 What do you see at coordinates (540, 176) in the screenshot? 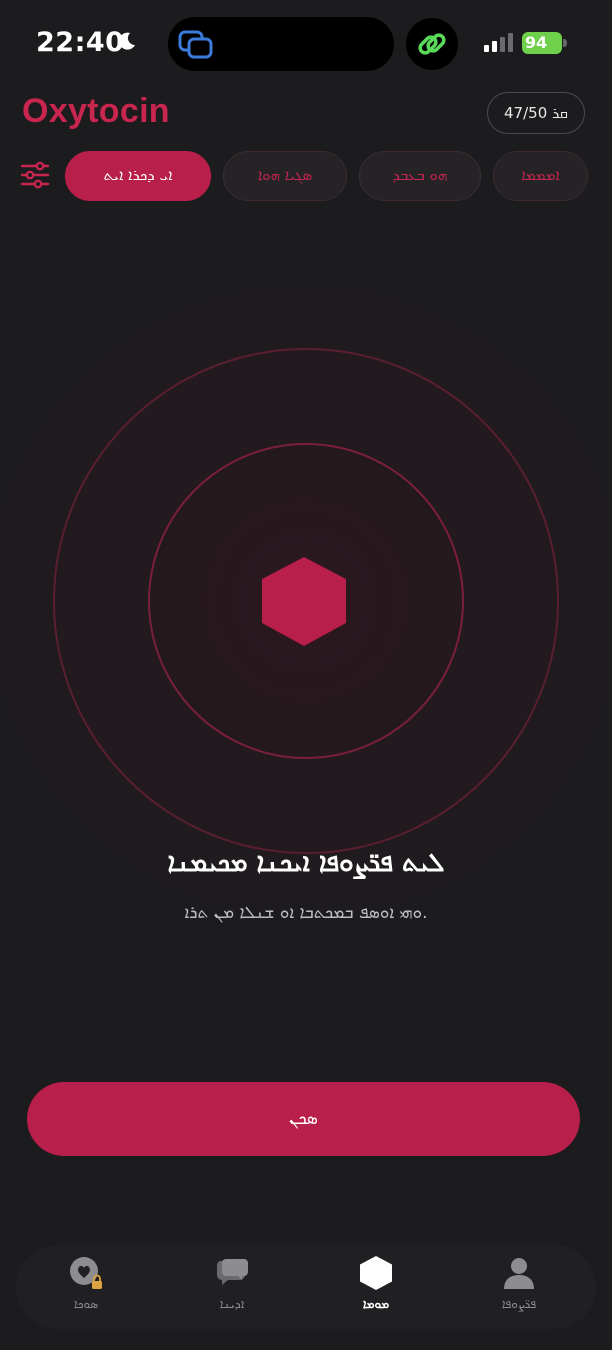
I see `filter-chip-4: ܐܡܡܡܐ` at bounding box center [540, 176].